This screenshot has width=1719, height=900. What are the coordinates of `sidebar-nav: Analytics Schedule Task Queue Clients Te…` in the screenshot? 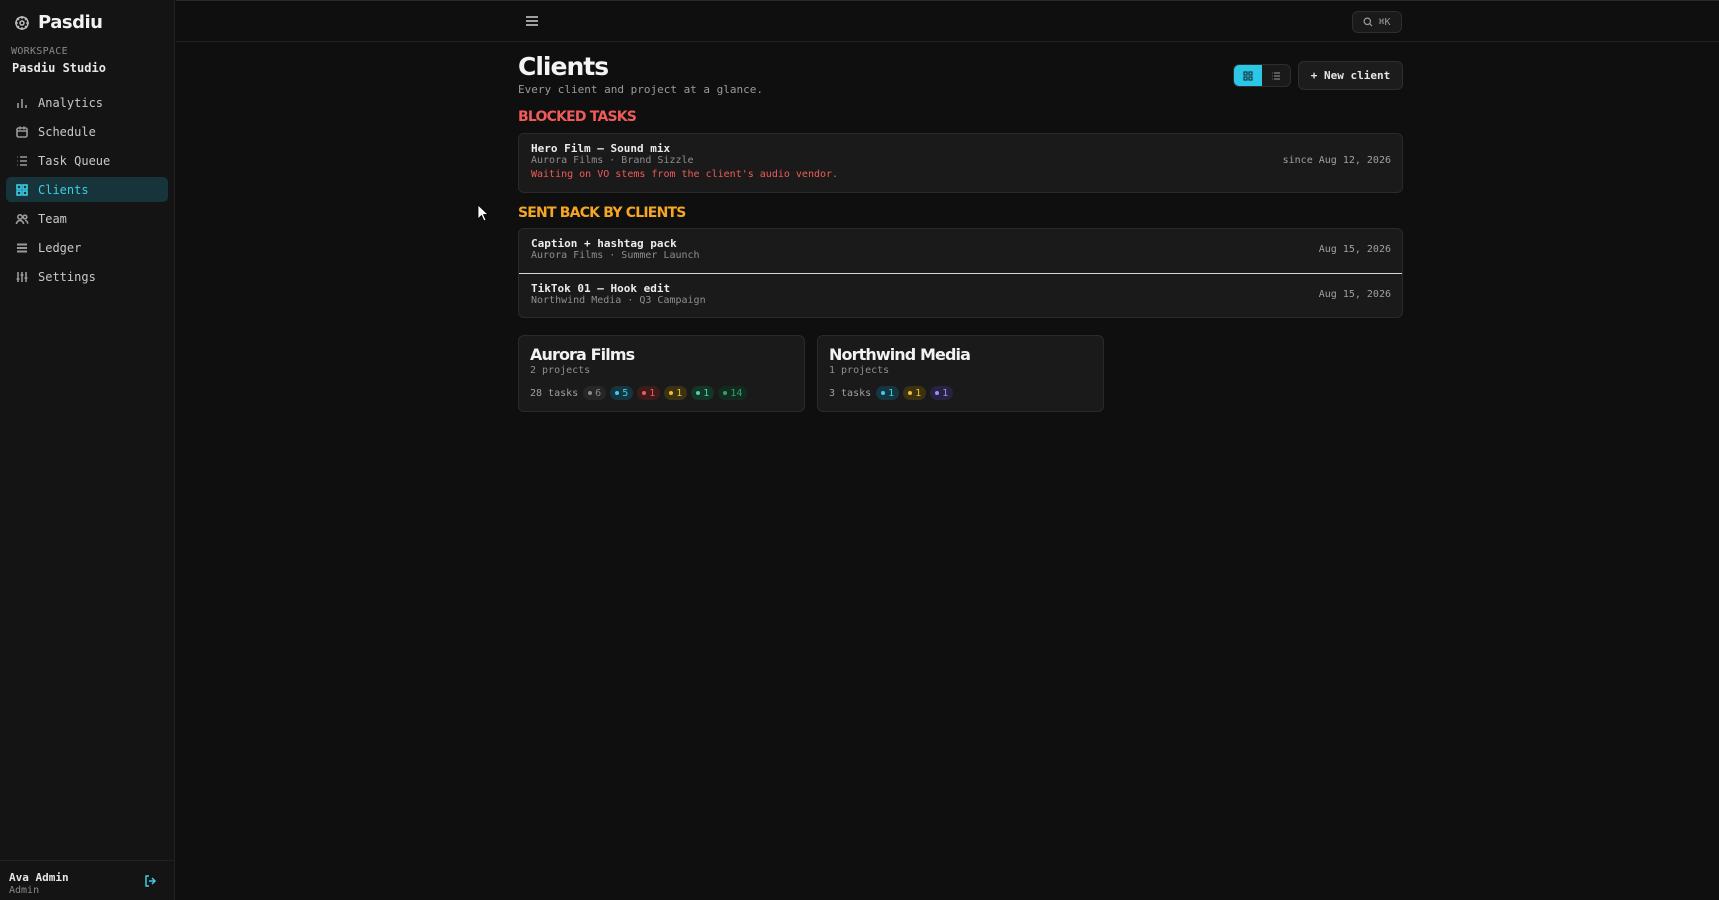 It's located at (87, 191).